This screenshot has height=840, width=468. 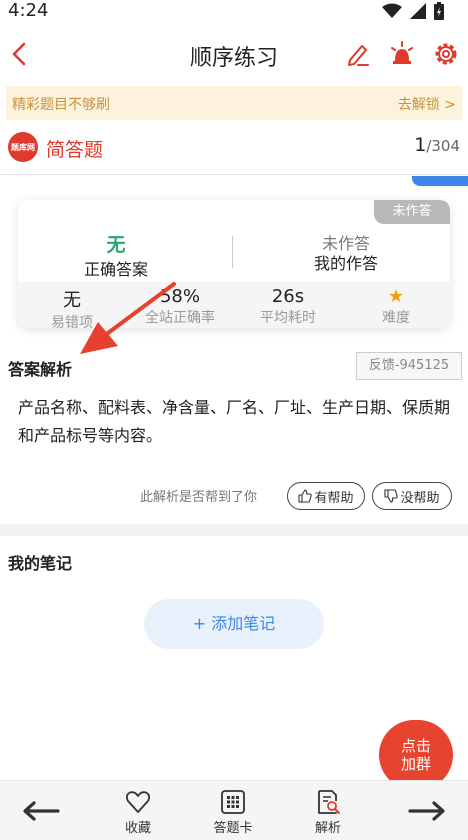 What do you see at coordinates (443, 146) in the screenshot?
I see `progress-total: /304` at bounding box center [443, 146].